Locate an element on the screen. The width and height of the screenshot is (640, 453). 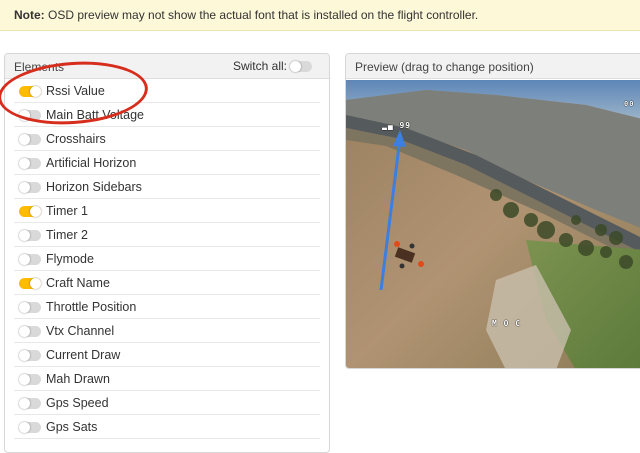
element-row-current-draw: Current Draw is located at coordinates (167, 355).